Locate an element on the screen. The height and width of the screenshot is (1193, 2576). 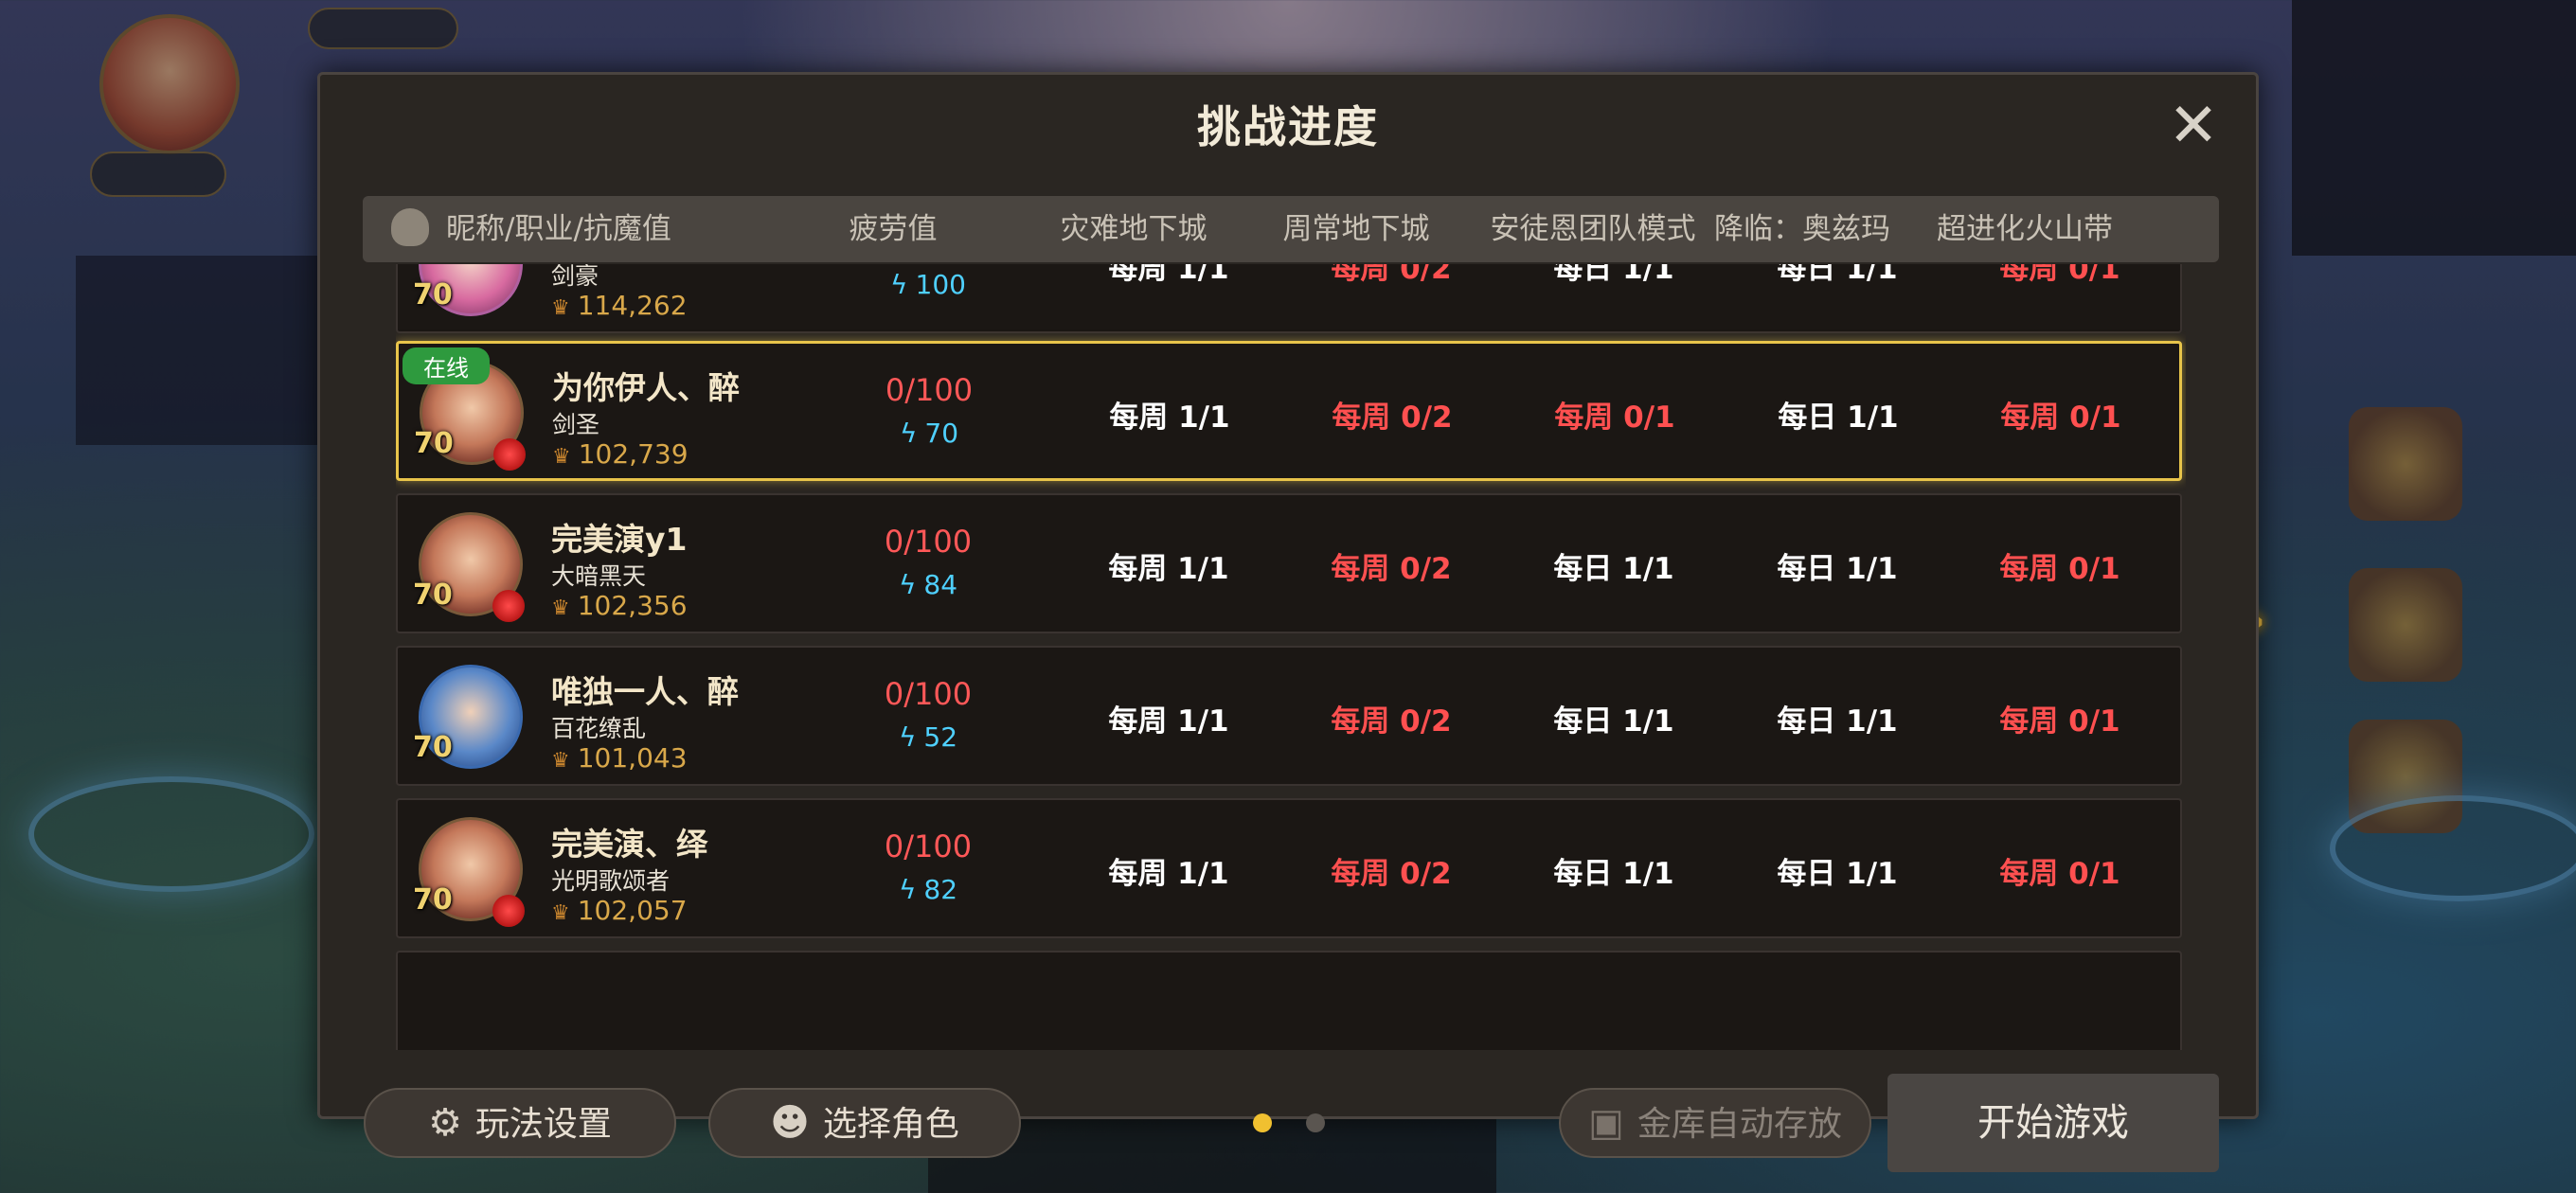
character-job: 剑圣 is located at coordinates (576, 424).